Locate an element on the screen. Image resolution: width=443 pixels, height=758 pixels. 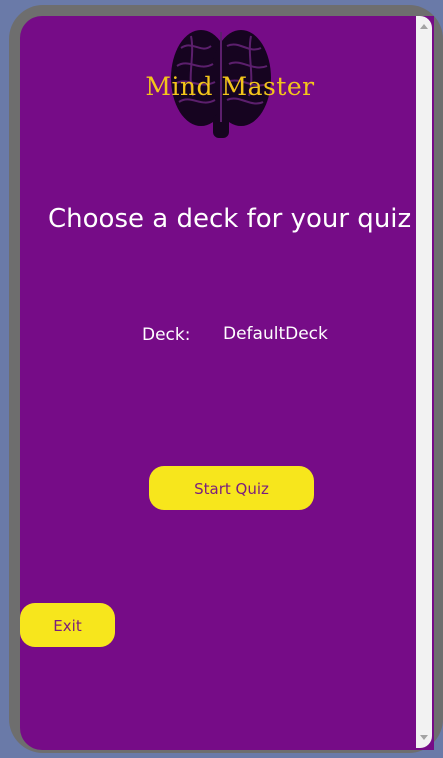
scroll-down-icon is located at coordinates (424, 737).